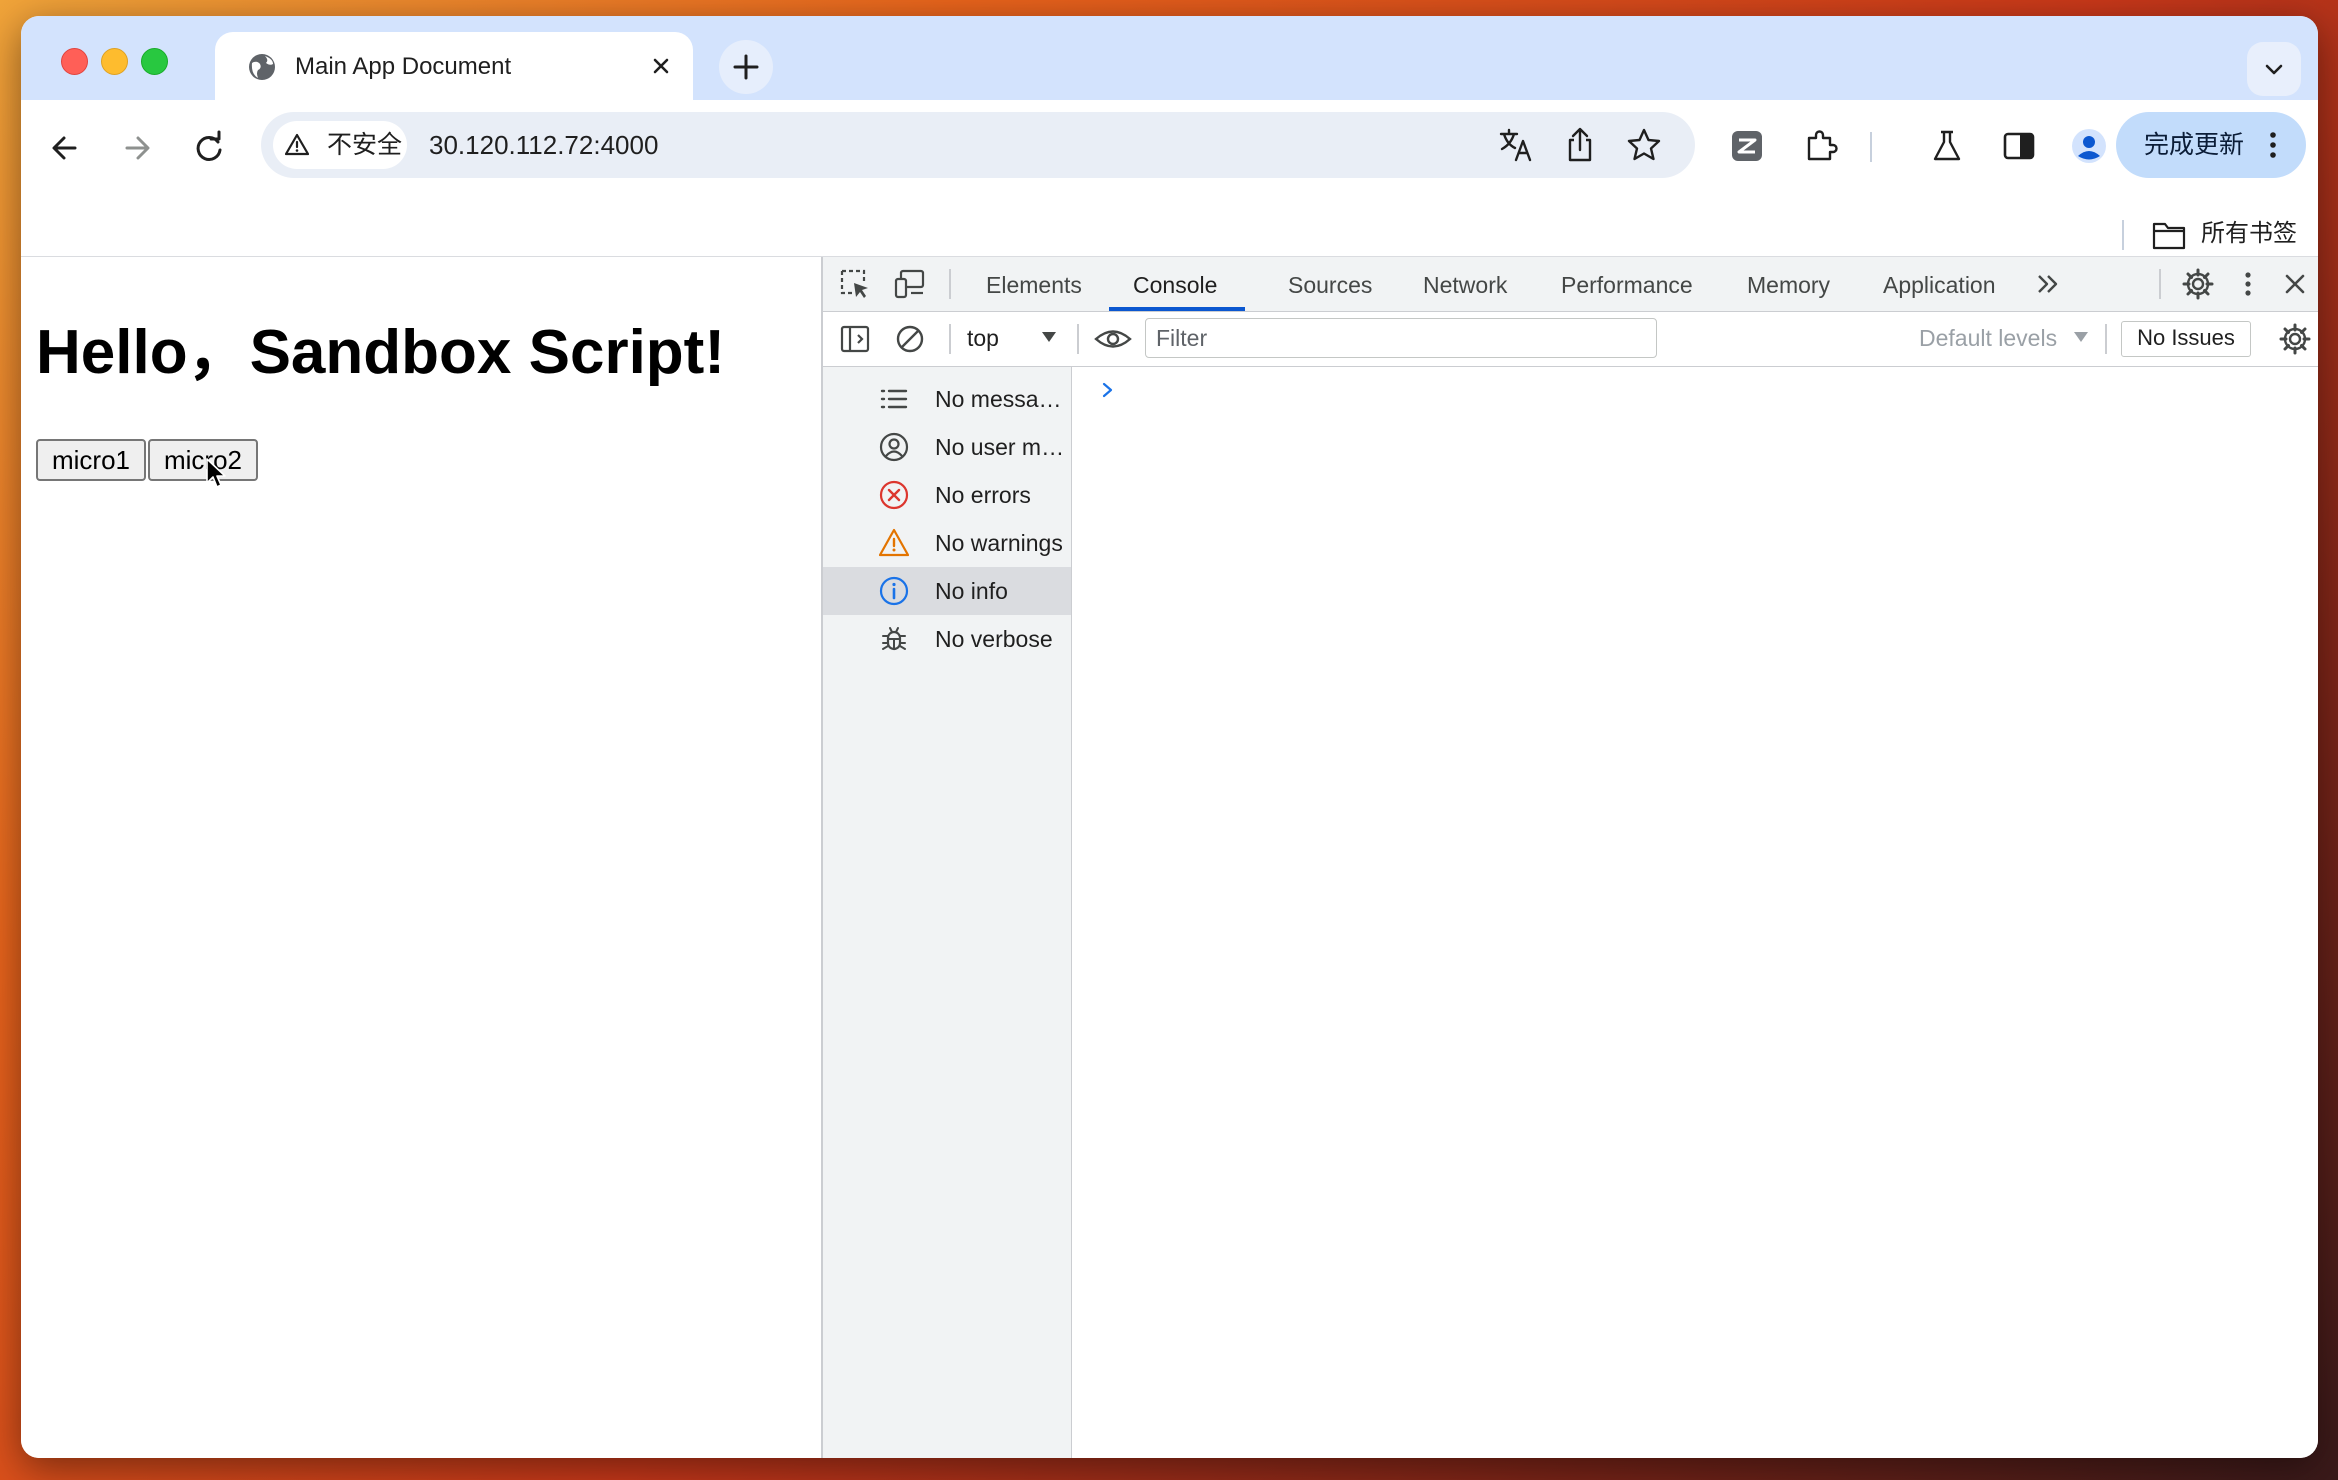 The image size is (2338, 1480). Describe the element at coordinates (2169, 235) in the screenshot. I see `folder-icon` at that location.